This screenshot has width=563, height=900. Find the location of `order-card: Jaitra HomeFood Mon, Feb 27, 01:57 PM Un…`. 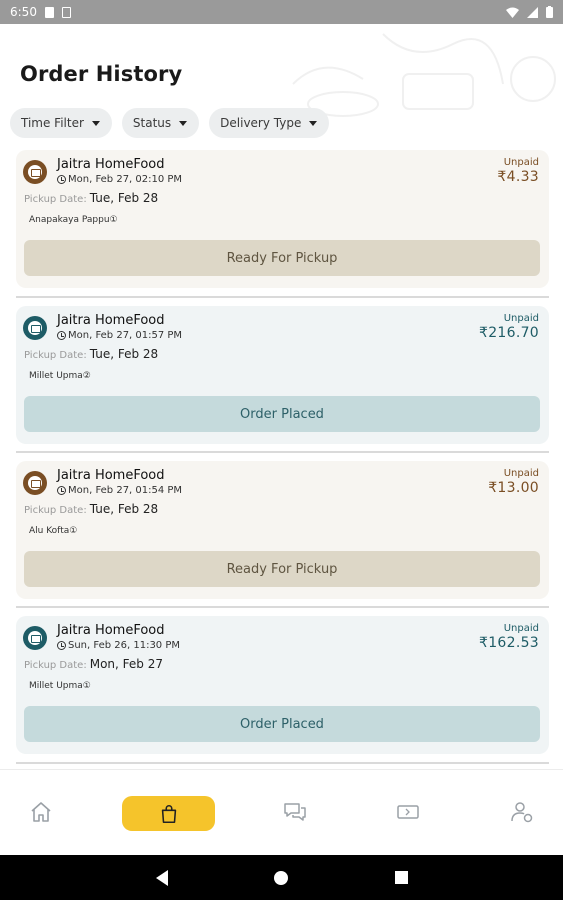

order-card: Jaitra HomeFood Mon, Feb 27, 01:57 PM Un… is located at coordinates (282, 375).